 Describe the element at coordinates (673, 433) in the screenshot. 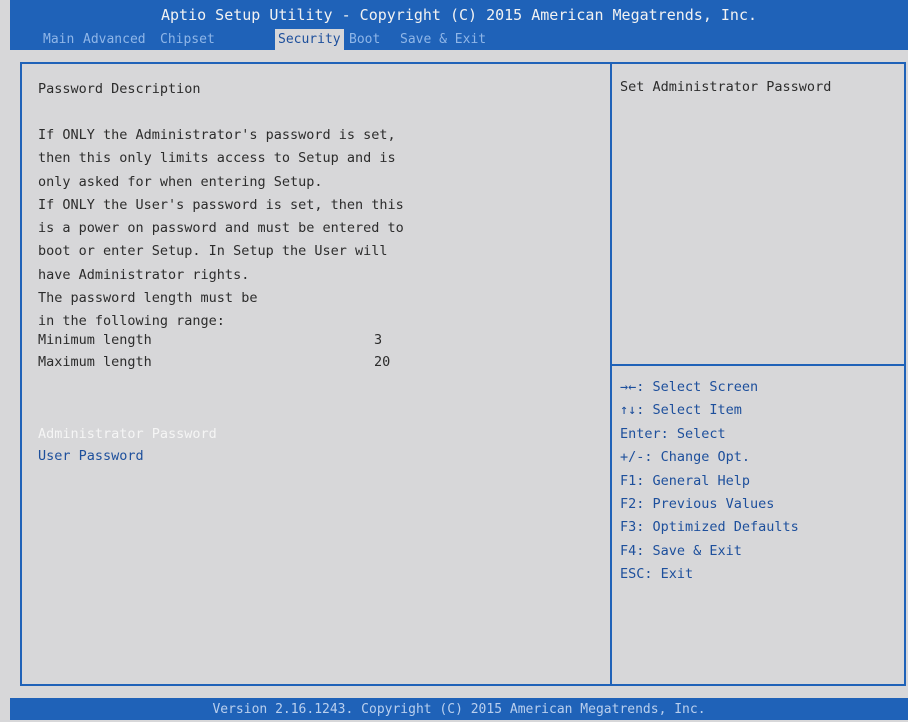

I see `key-enter-select: Enter: Select` at that location.